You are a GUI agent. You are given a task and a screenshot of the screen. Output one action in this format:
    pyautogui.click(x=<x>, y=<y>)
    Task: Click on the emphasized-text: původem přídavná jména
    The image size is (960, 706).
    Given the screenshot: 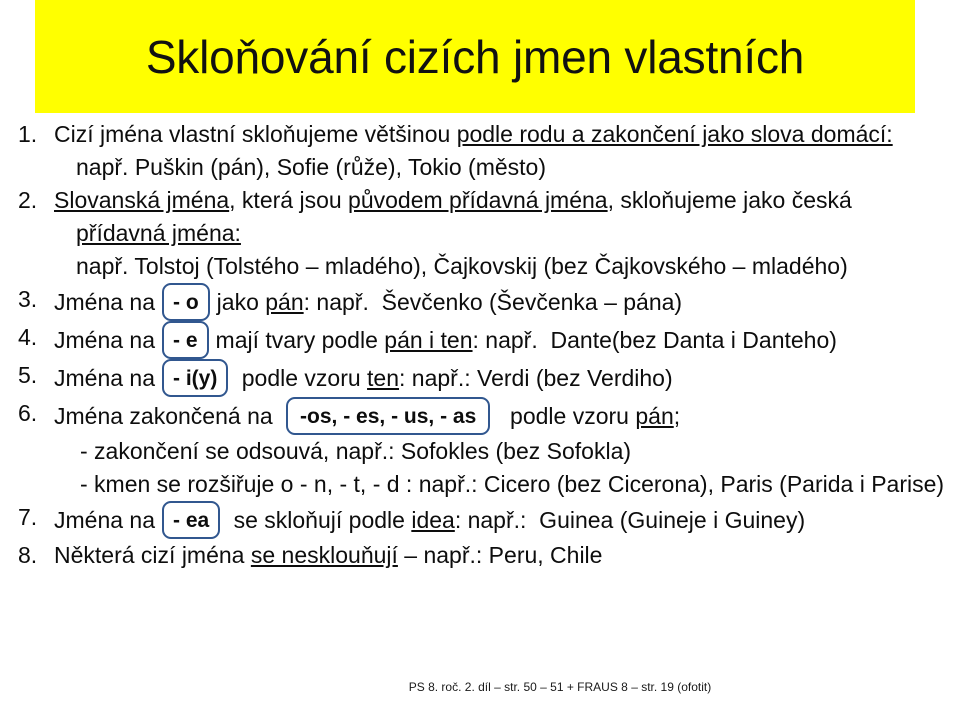 What is the action you would take?
    pyautogui.click(x=478, y=200)
    